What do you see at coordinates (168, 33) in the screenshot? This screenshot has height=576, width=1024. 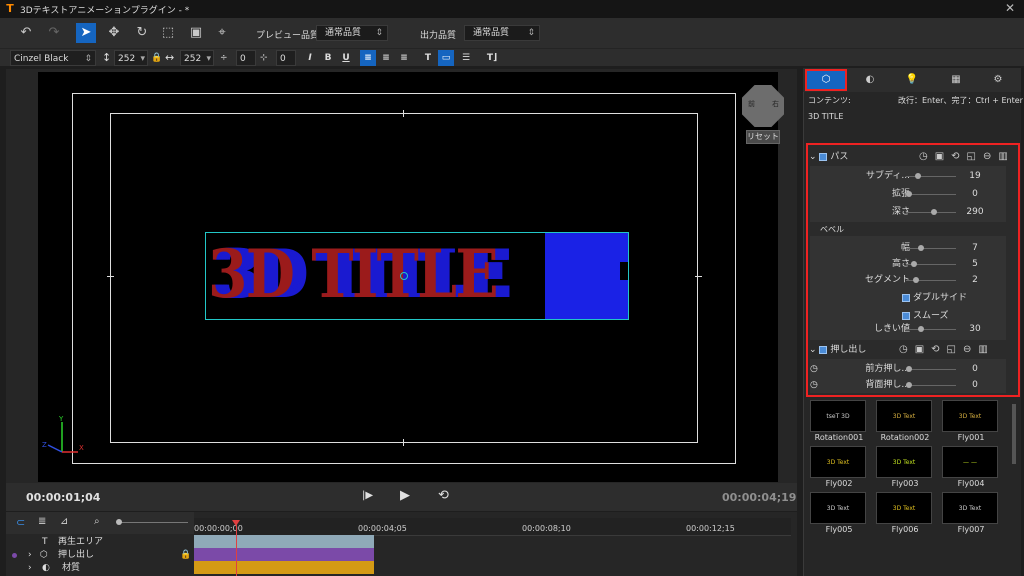 I see `resize-tool-icon: ⬚` at bounding box center [168, 33].